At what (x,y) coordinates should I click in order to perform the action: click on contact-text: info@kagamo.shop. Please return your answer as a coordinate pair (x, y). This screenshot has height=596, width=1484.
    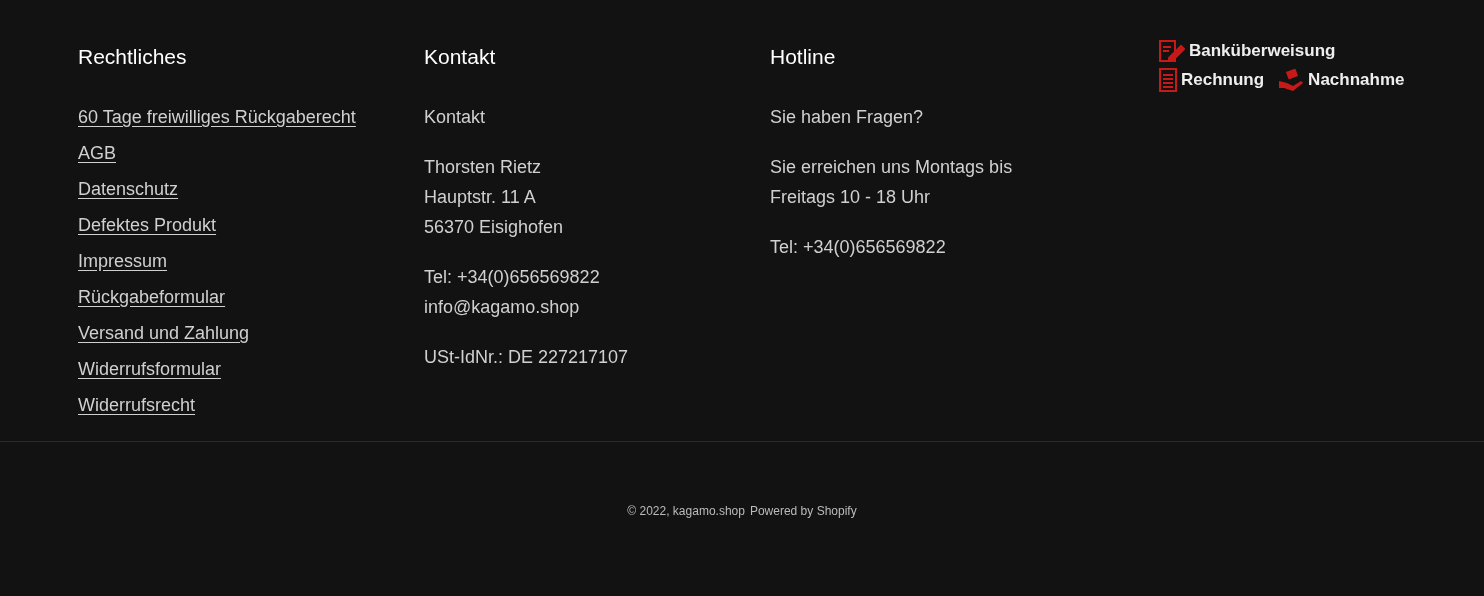
    Looking at the image, I should click on (502, 307).